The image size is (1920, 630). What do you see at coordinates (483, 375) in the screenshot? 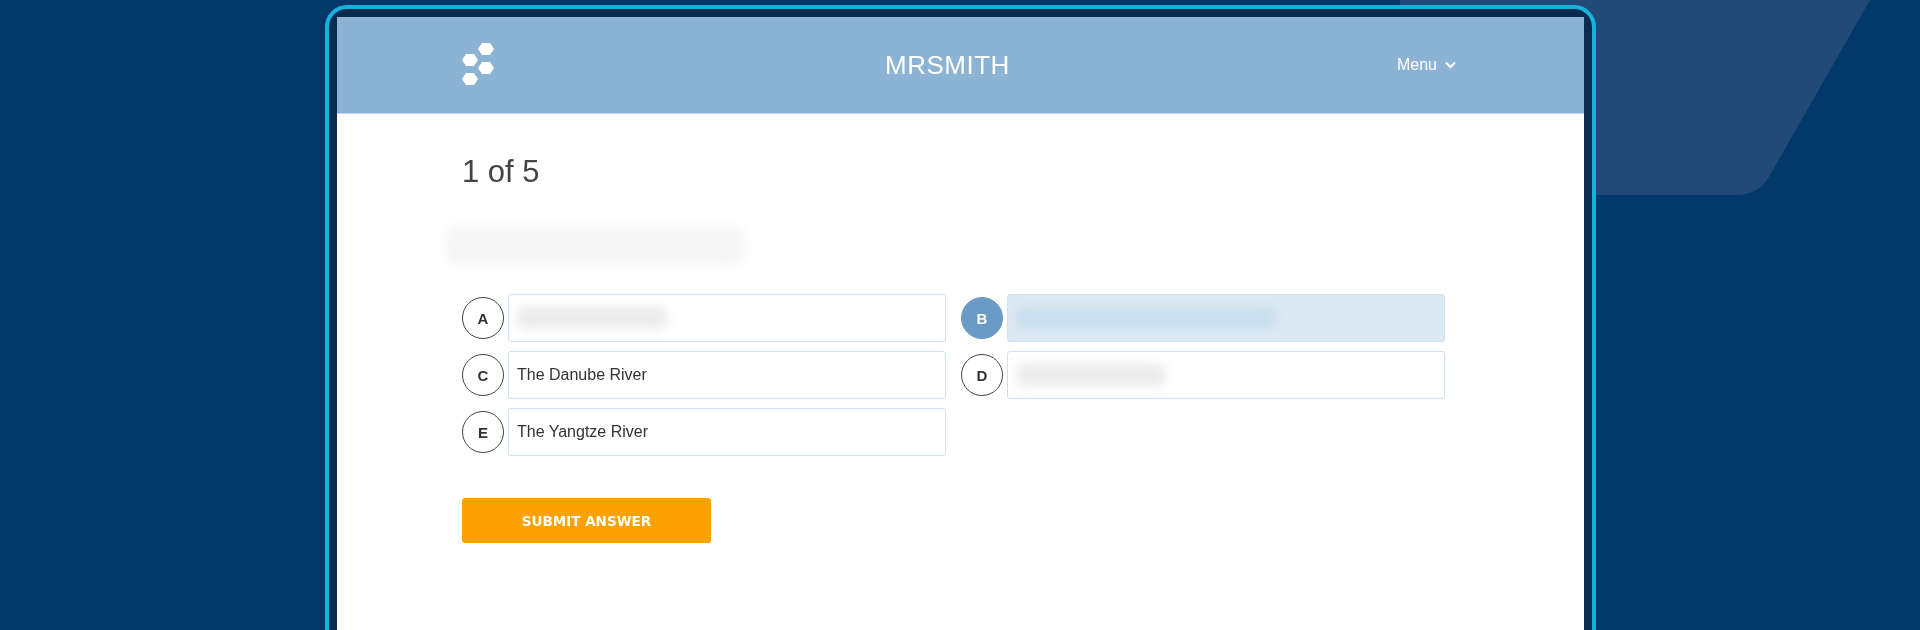
I see `option-letter: C` at bounding box center [483, 375].